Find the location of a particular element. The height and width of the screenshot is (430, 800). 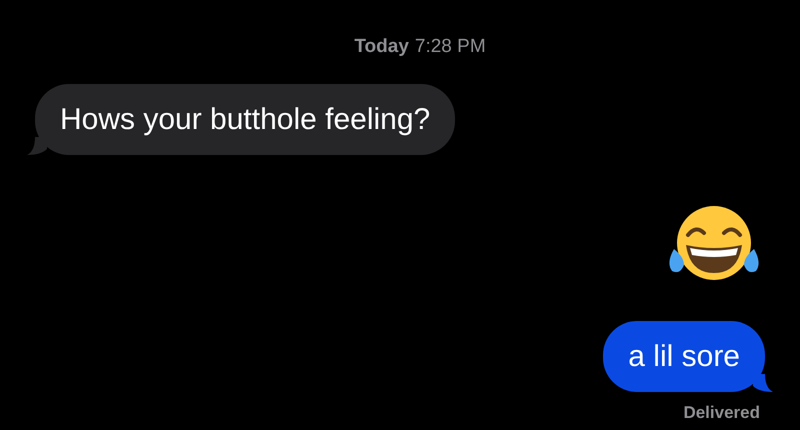

sent-message-bubble: a lil sore is located at coordinates (684, 356).